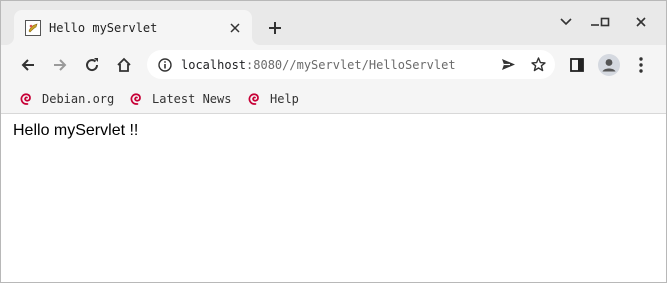 Image resolution: width=667 pixels, height=283 pixels. Describe the element at coordinates (76, 130) in the screenshot. I see `page-body-text: Hello myServlet !!` at that location.